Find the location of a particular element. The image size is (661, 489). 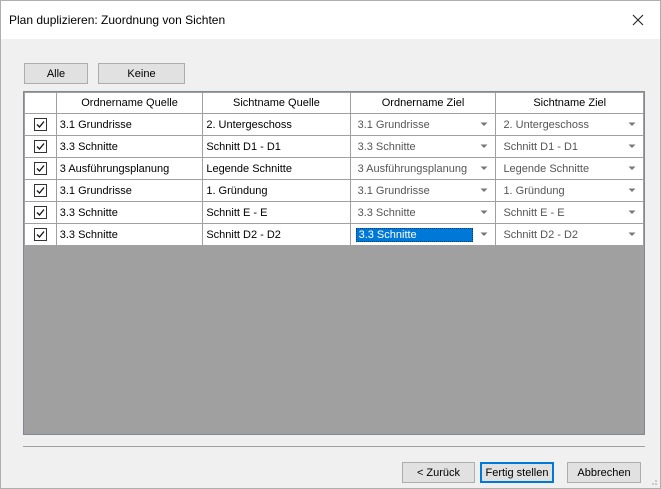

finish-button: Fertig stellen is located at coordinates (517, 472).